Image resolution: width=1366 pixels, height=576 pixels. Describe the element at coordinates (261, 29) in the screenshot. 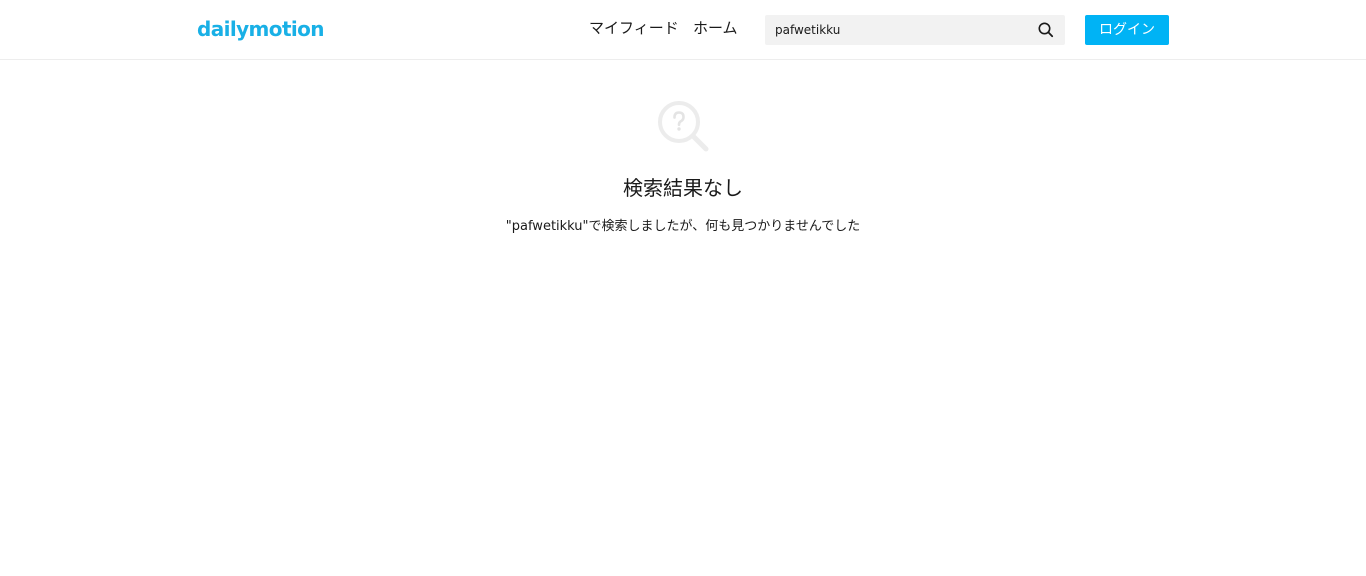

I see `dailymotion-logo: dailymotion` at that location.